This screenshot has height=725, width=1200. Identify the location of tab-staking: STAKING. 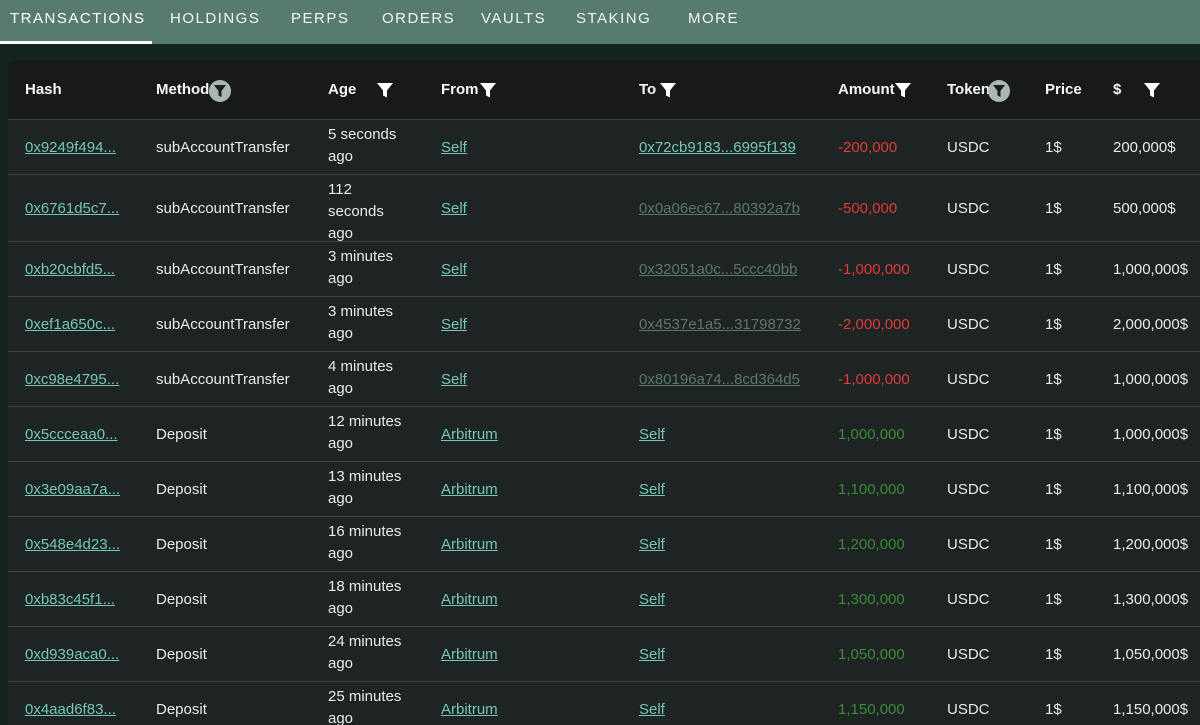
(613, 22).